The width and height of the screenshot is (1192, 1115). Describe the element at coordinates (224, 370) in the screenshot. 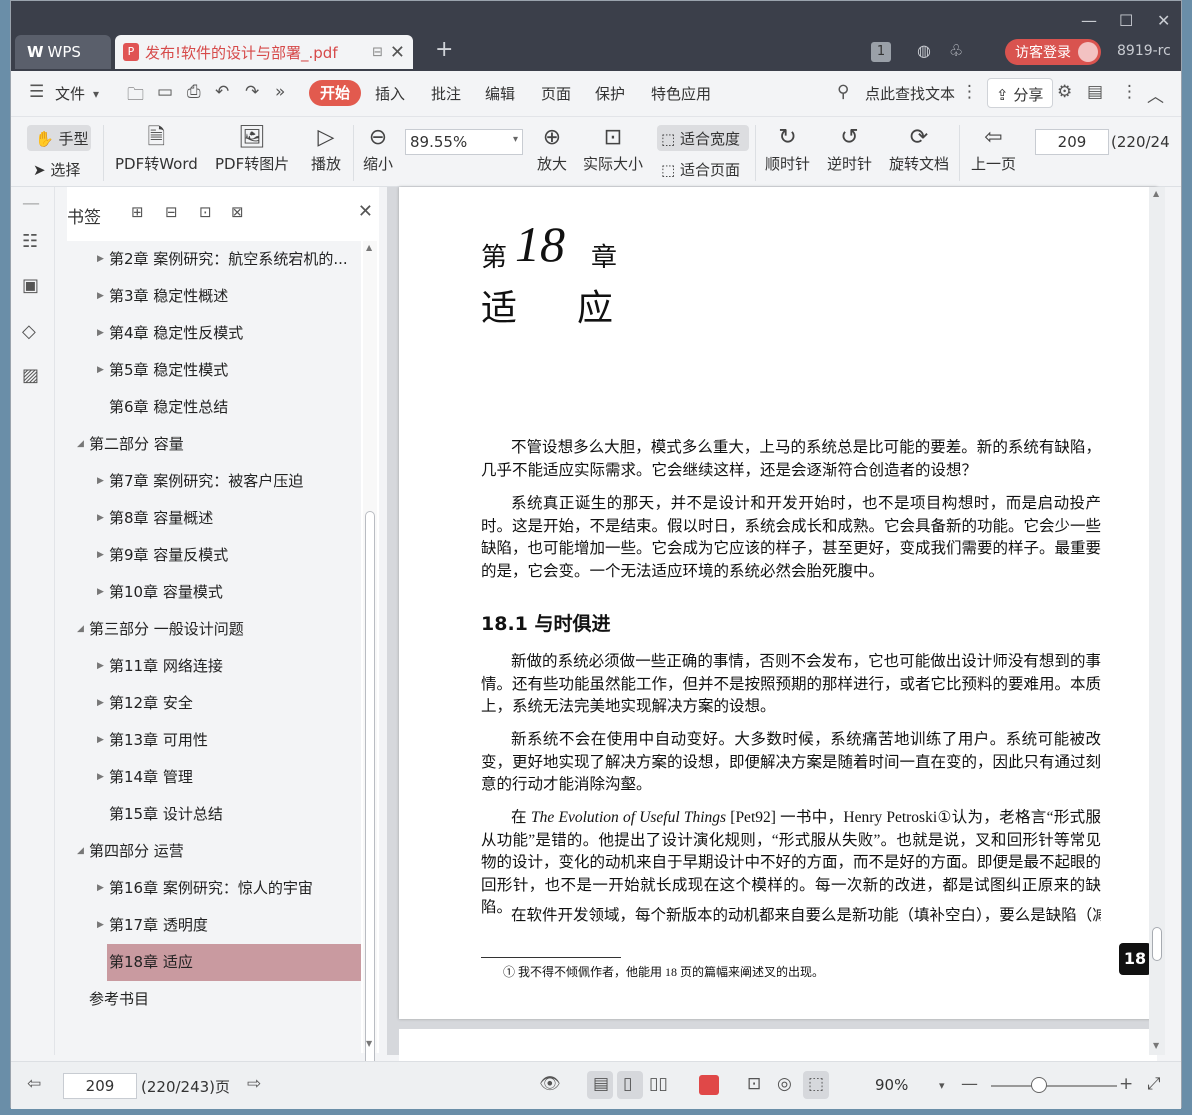

I see `bookmark-item: ▶ 第5章 稳定性模式` at that location.